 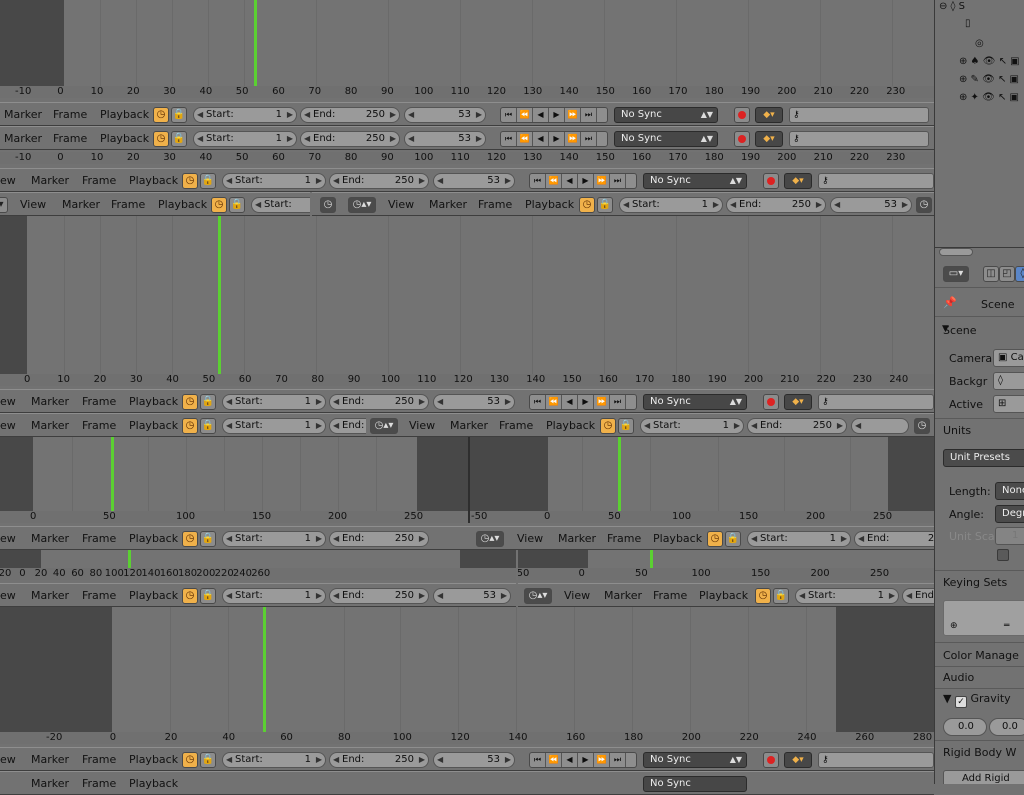 What do you see at coordinates (952, 6) in the screenshot?
I see `outliner-row: ⊖ ◊ S` at bounding box center [952, 6].